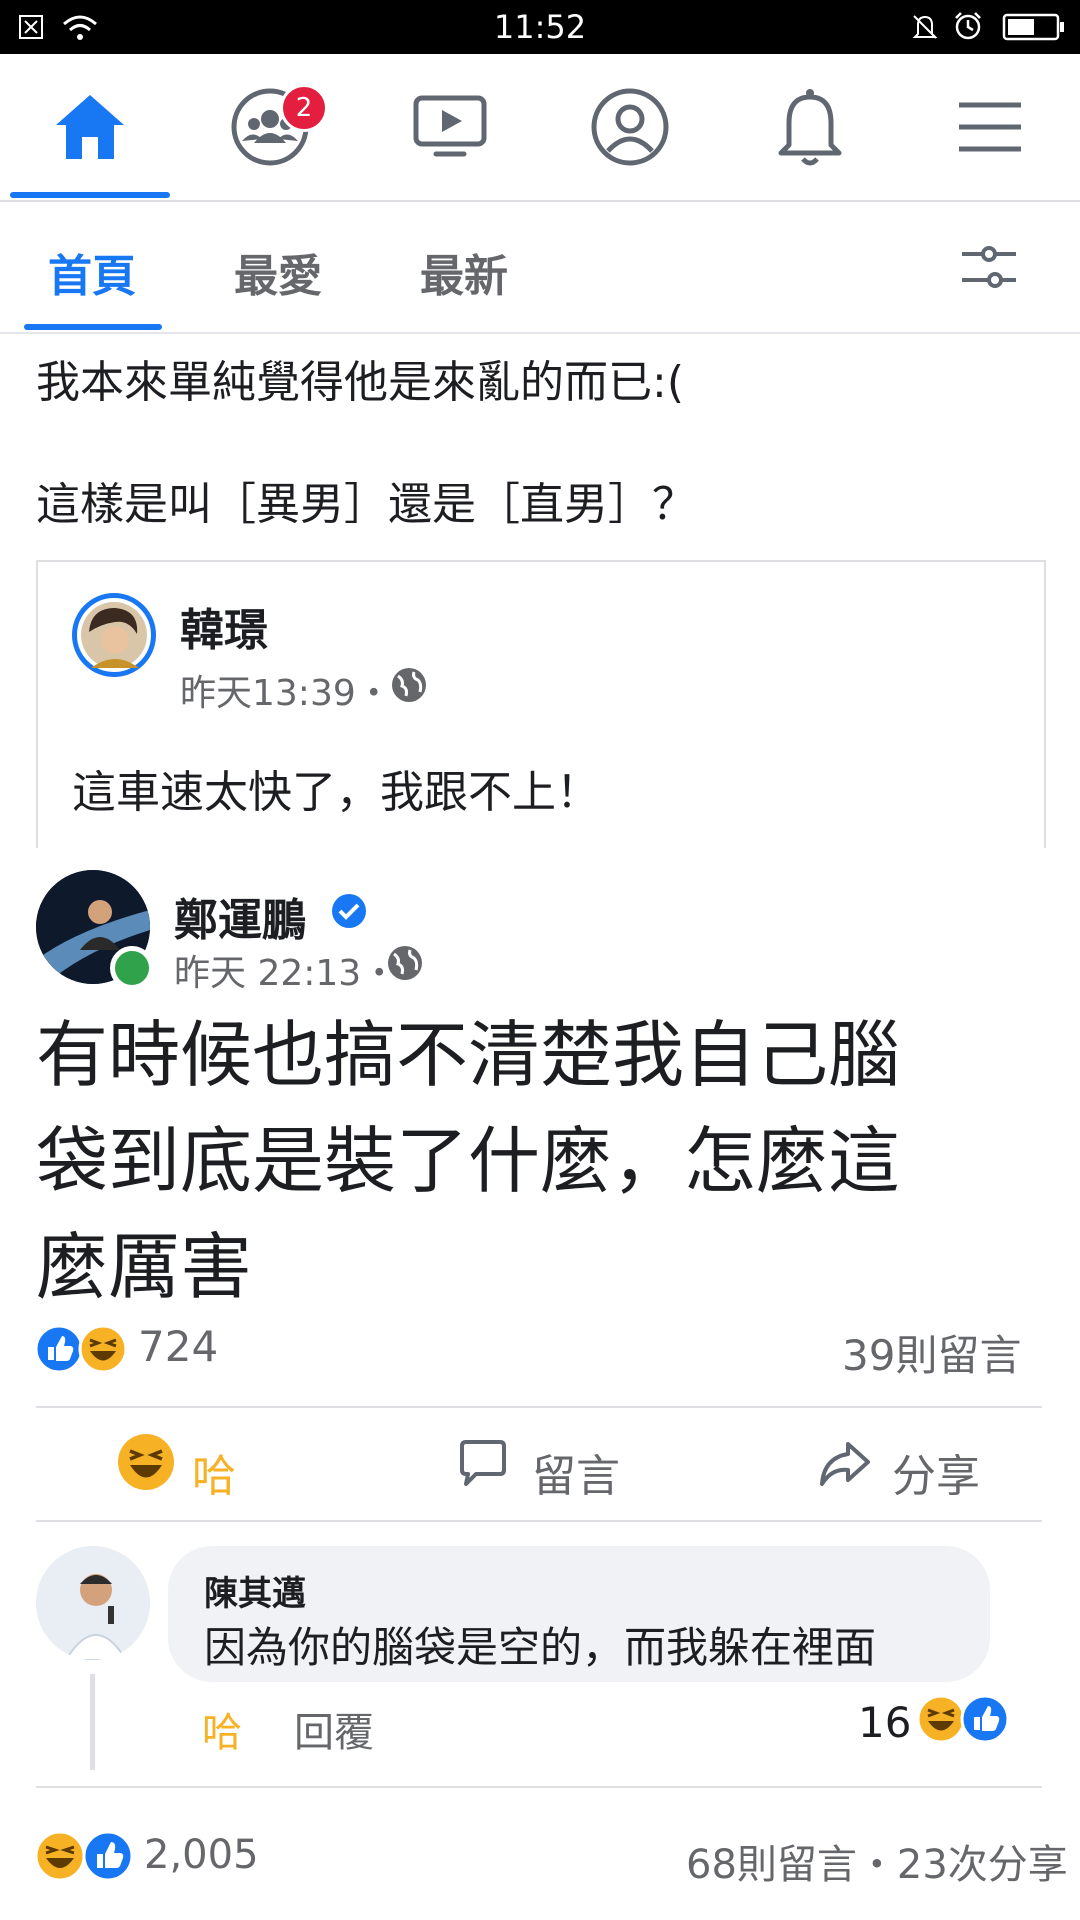 This screenshot has height=1920, width=1080. What do you see at coordinates (877, 1861) in the screenshot?
I see `post-comments-shares: 68則留言・23次分享` at bounding box center [877, 1861].